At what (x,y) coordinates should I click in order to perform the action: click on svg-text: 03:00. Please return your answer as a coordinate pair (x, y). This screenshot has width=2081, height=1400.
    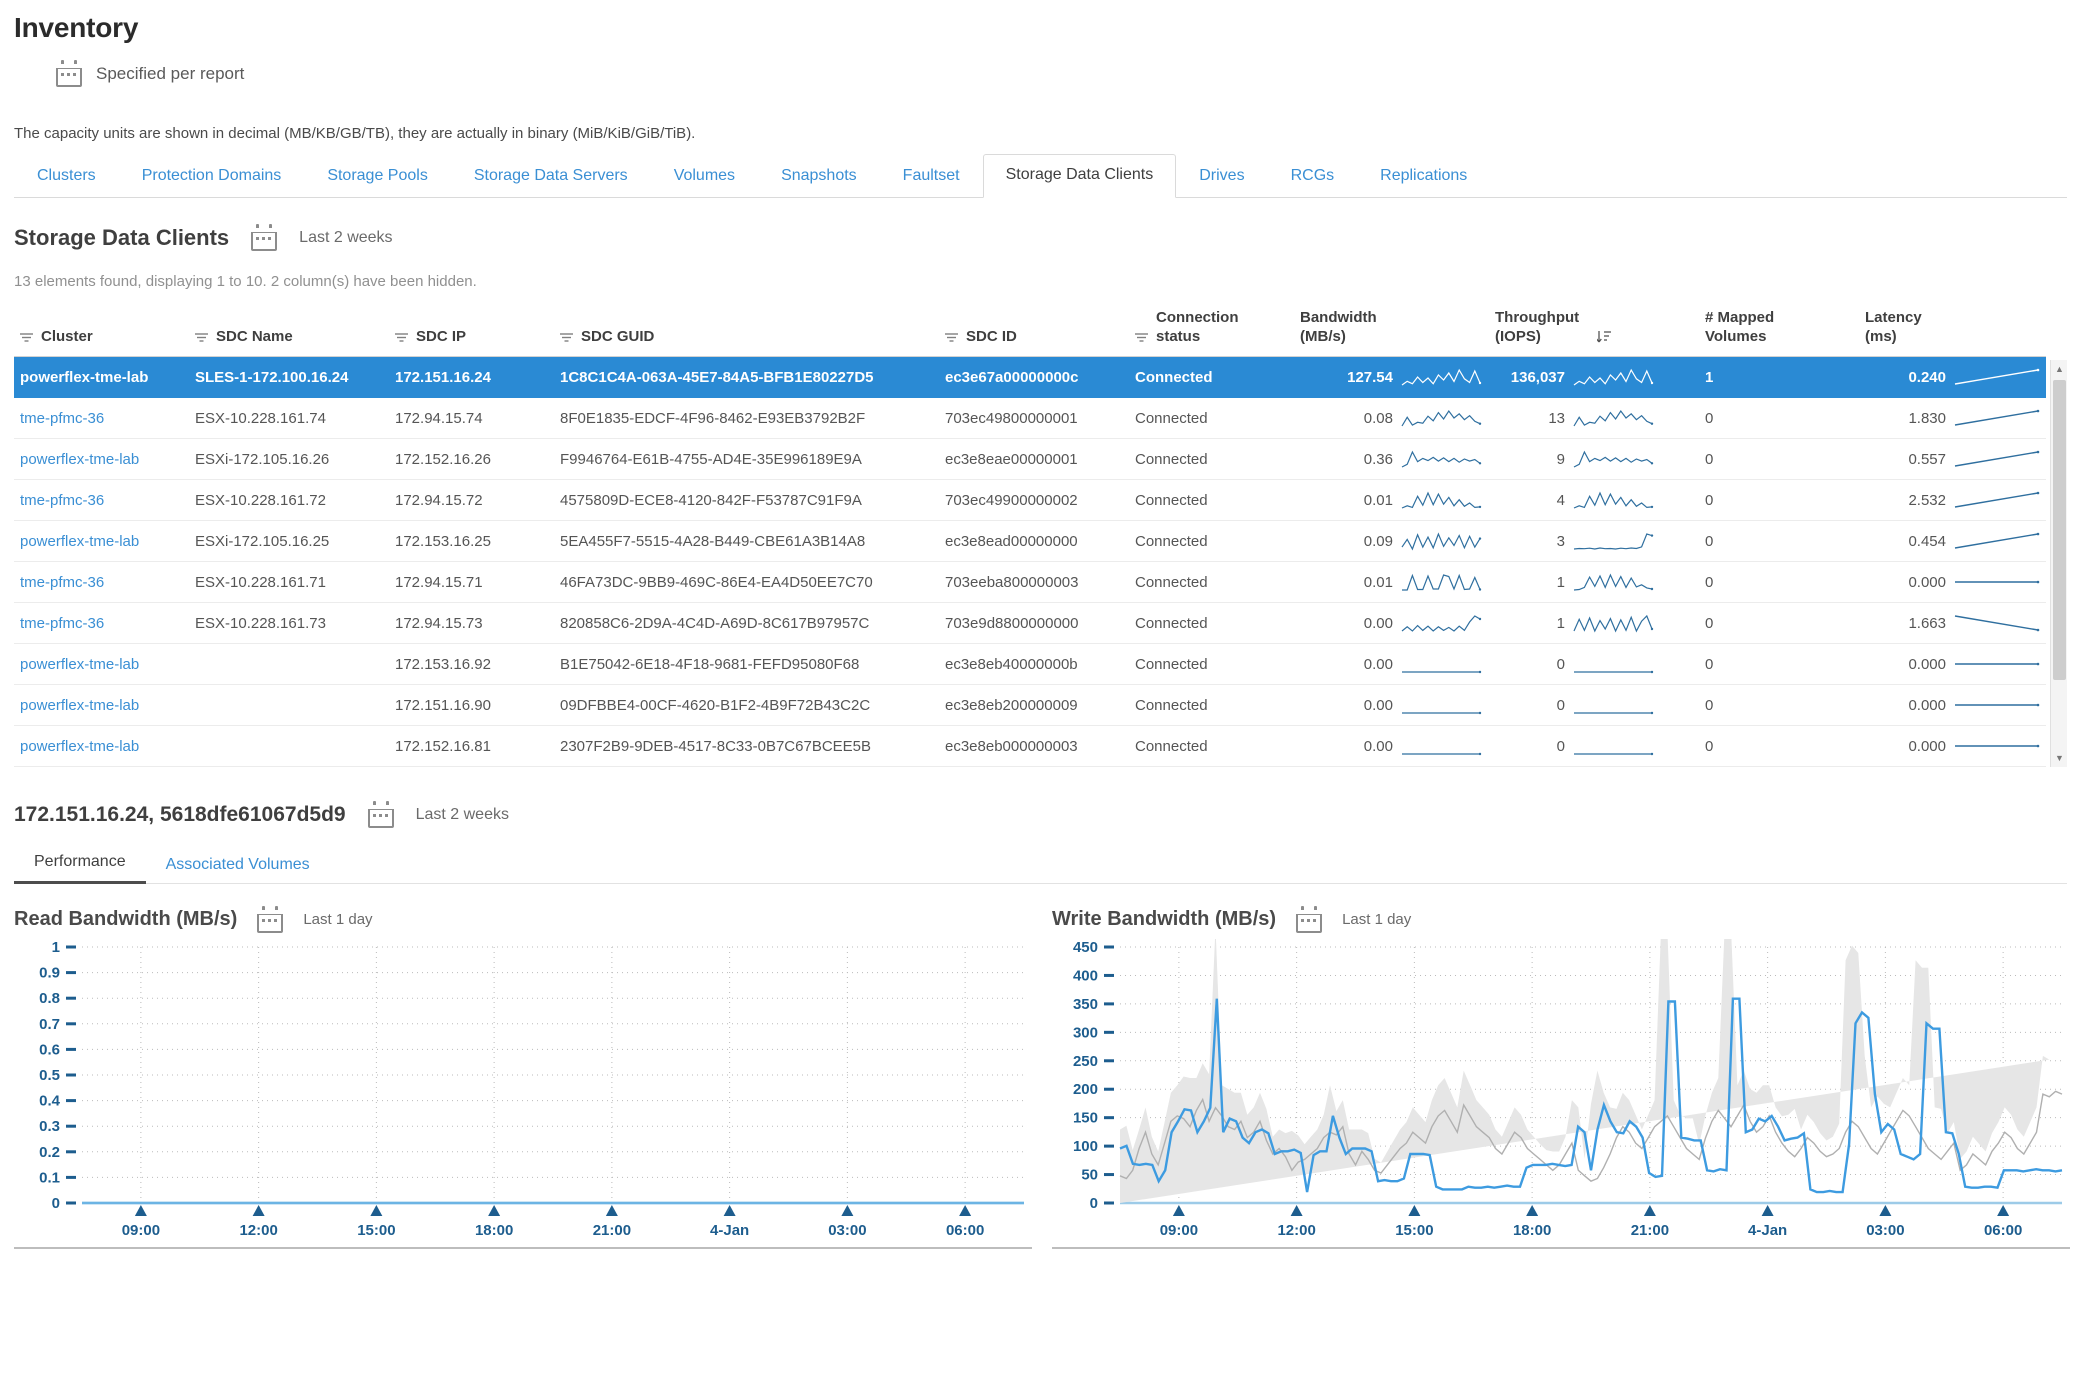
    Looking at the image, I should click on (847, 1230).